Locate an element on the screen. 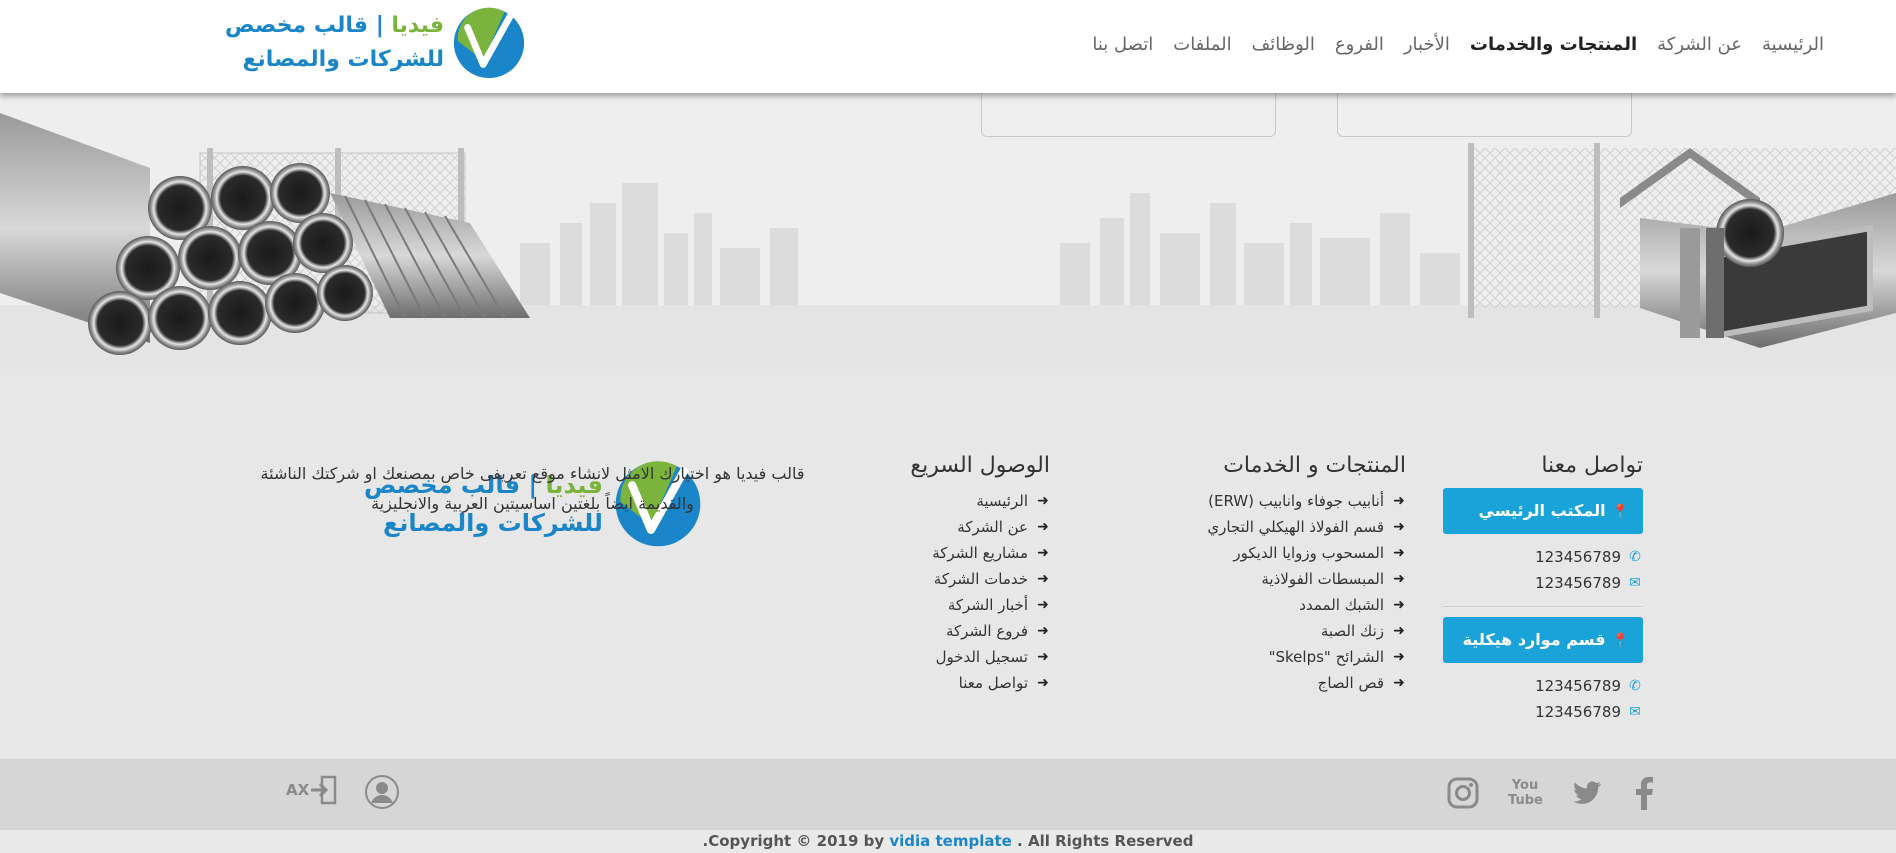 This screenshot has width=1896, height=853. logo-text: فيديا | قالب مخصص للشركات والمصانع is located at coordinates (334, 43).